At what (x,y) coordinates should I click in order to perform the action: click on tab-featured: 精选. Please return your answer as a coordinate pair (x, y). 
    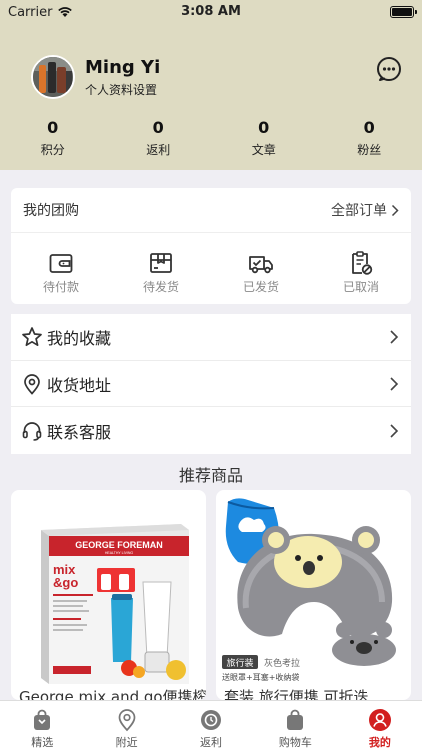
    Looking at the image, I should click on (42, 725).